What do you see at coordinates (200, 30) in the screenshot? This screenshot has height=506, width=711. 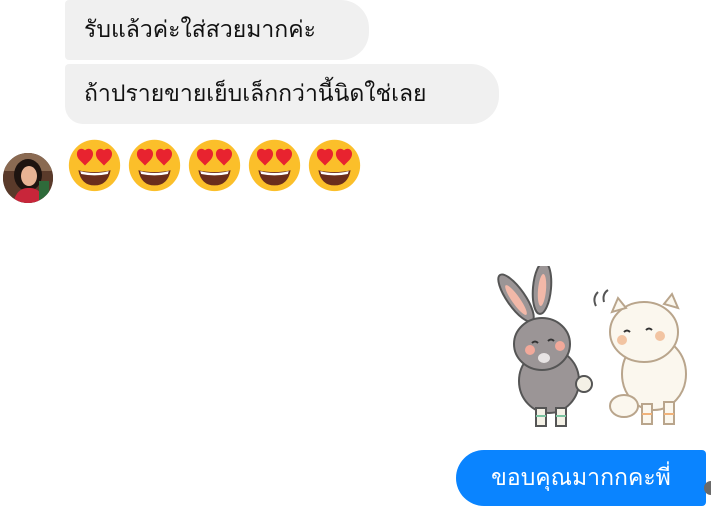 I see `message-text: รับแล้วค่ะใส่สวยมากค่ะ` at bounding box center [200, 30].